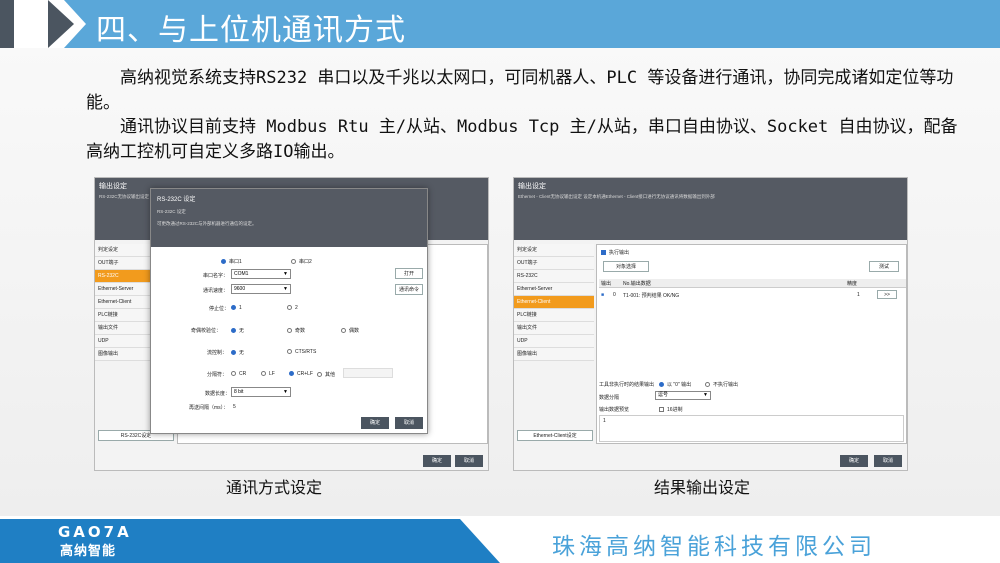  What do you see at coordinates (726, 385) in the screenshot?
I see `ng-skip-label: 不执行输出` at bounding box center [726, 385].